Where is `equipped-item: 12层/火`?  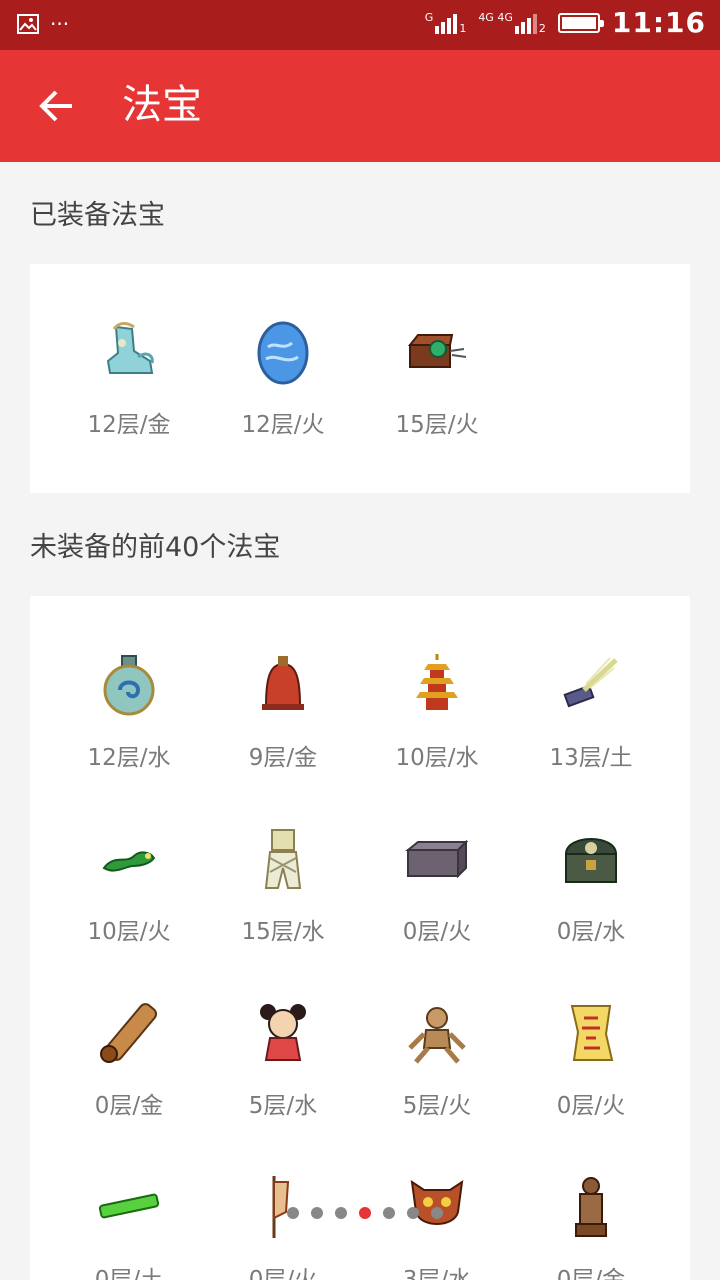
equipped-item: 12层/火 is located at coordinates (283, 378).